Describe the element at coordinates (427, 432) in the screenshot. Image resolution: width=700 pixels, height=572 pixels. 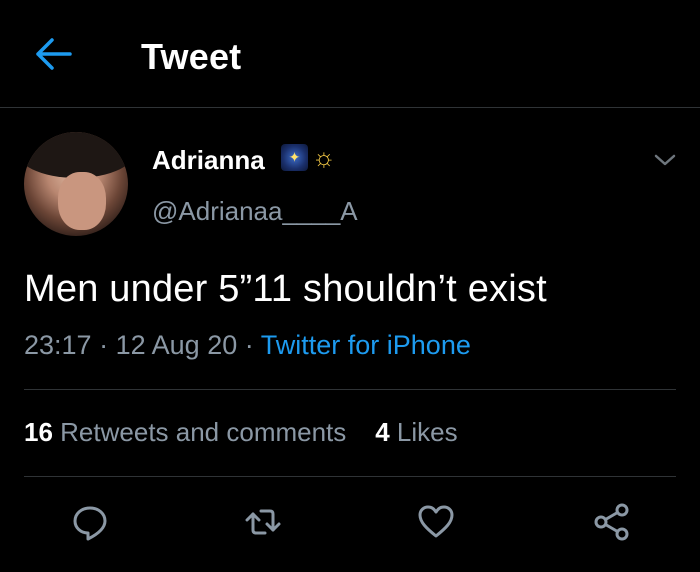
I see `likes-label: Likes` at that location.